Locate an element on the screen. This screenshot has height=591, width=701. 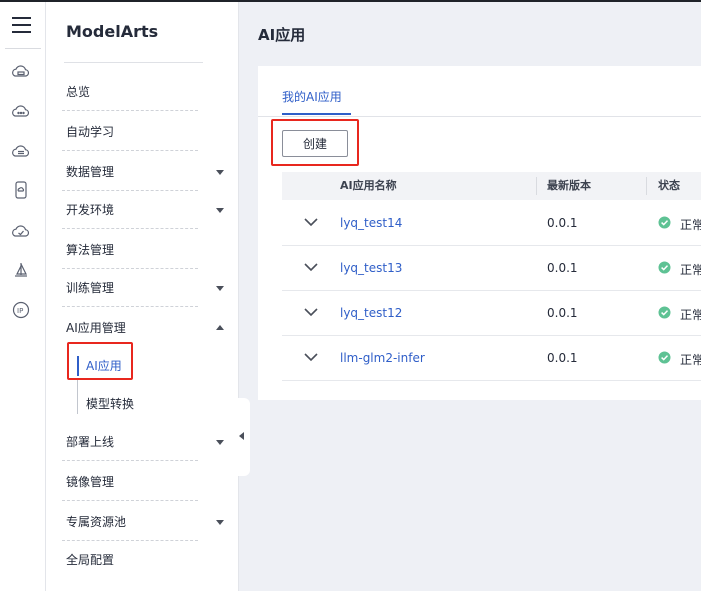
tab-divider is located at coordinates (479, 116).